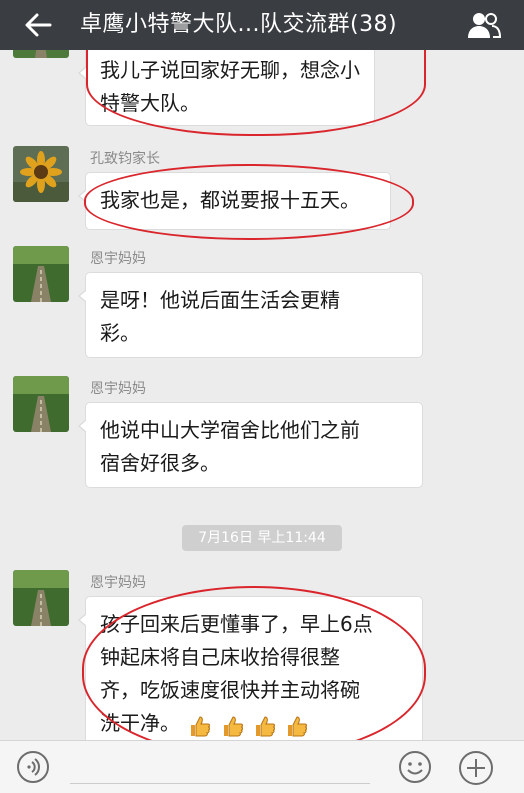 The image size is (524, 793). I want to click on sunflower-avatar, so click(41, 174).